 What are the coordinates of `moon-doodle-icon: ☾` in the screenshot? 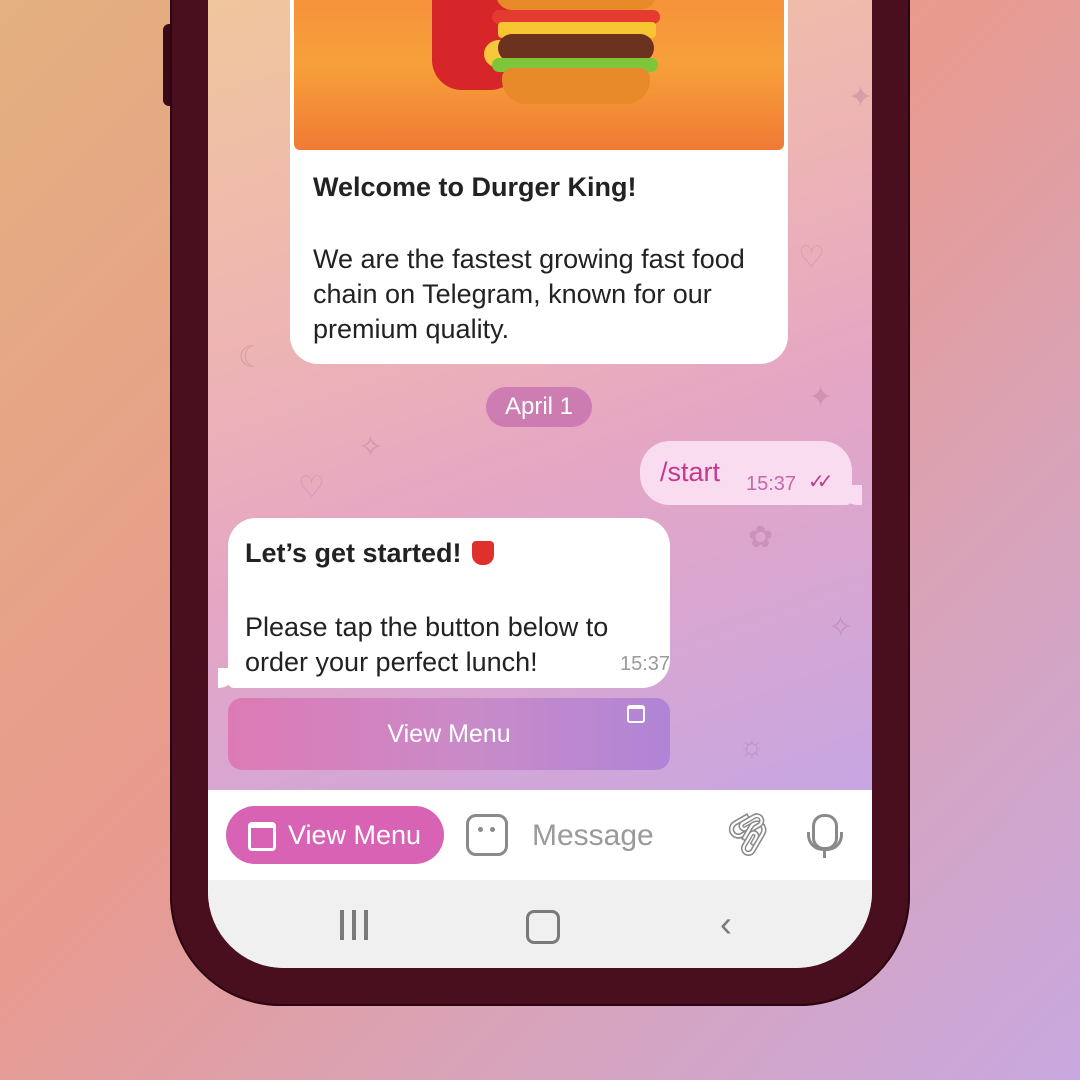 It's located at (251, 357).